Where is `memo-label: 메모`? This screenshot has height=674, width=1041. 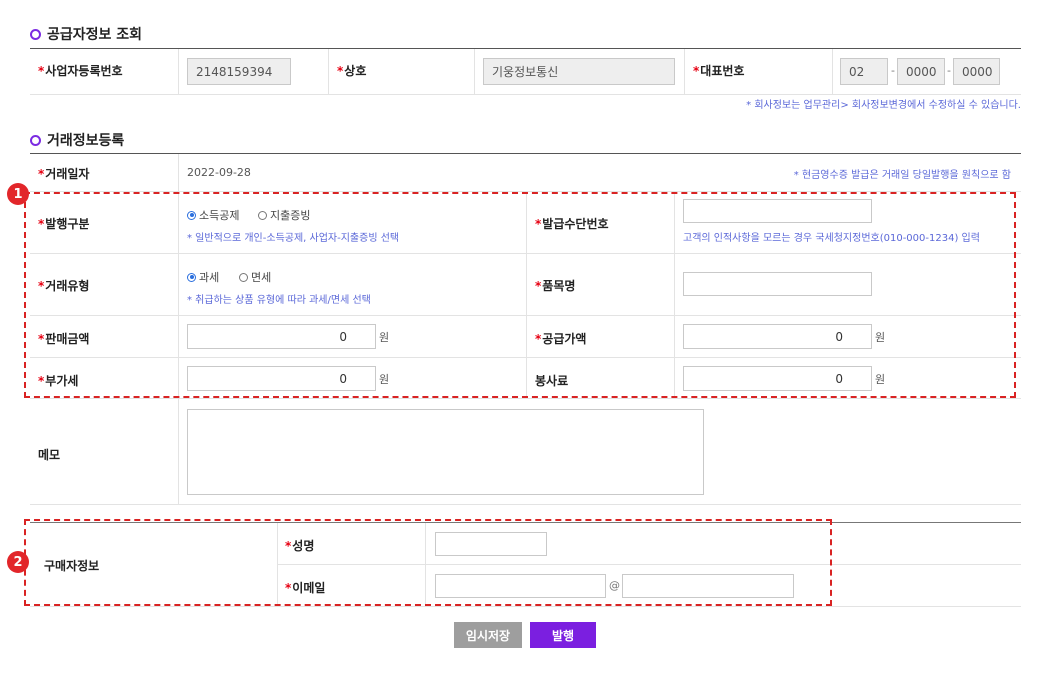
memo-label: 메모 is located at coordinates (49, 455).